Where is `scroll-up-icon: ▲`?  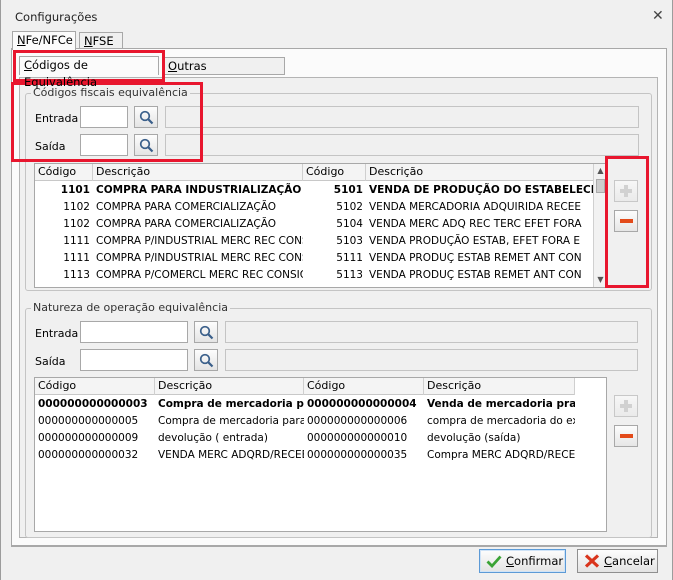
scroll-up-icon: ▲ is located at coordinates (600, 171).